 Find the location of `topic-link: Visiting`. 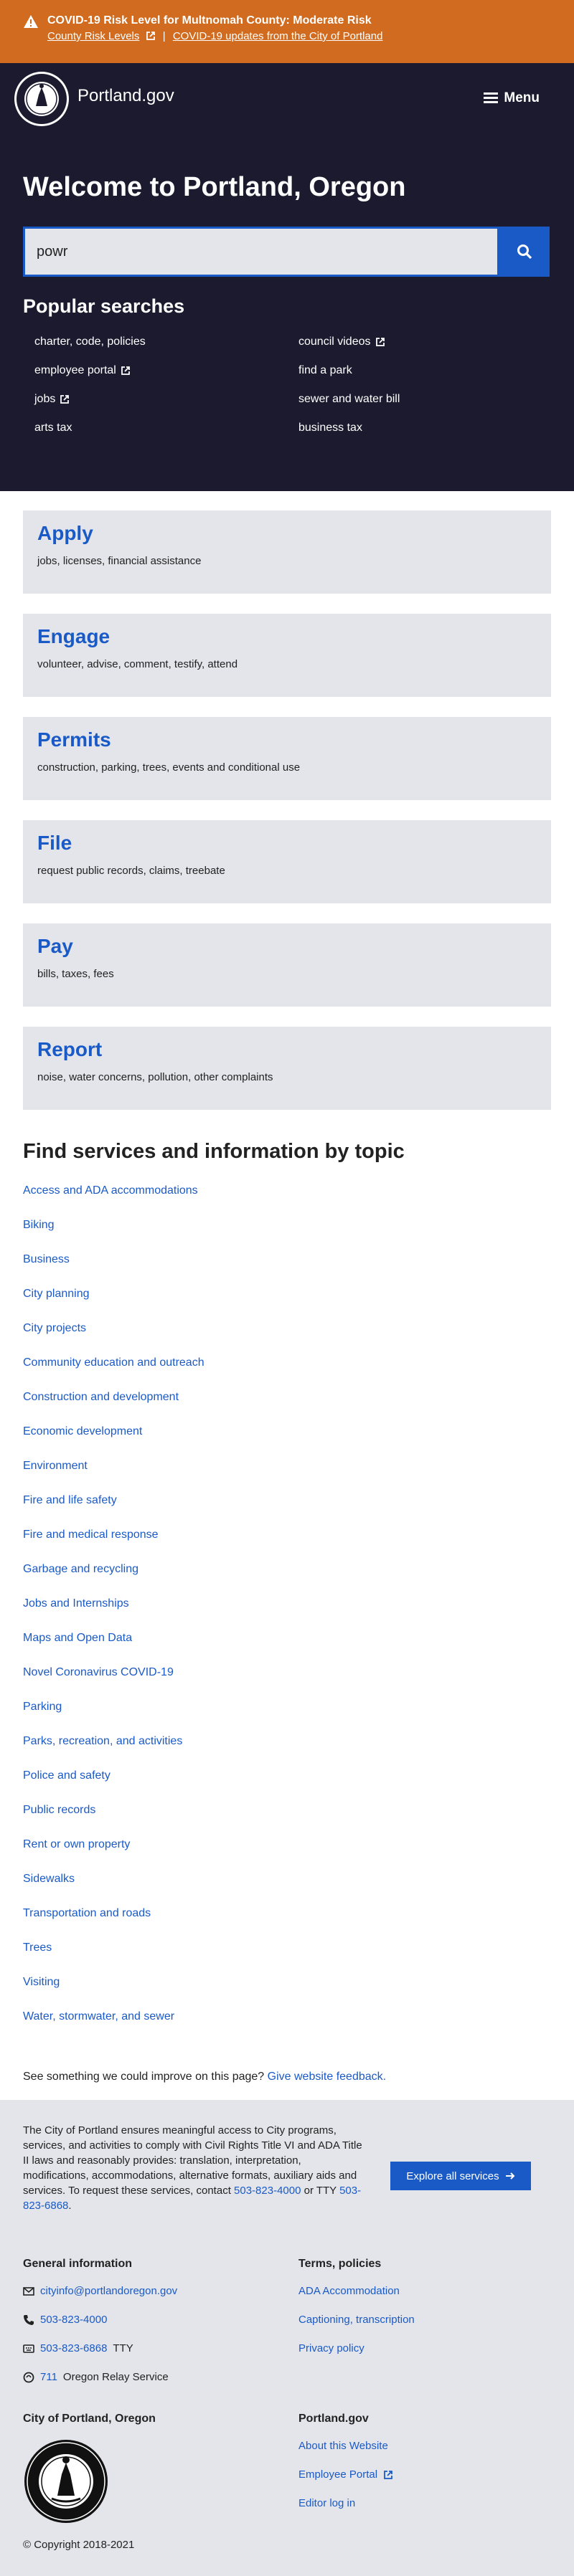

topic-link: Visiting is located at coordinates (41, 1982).